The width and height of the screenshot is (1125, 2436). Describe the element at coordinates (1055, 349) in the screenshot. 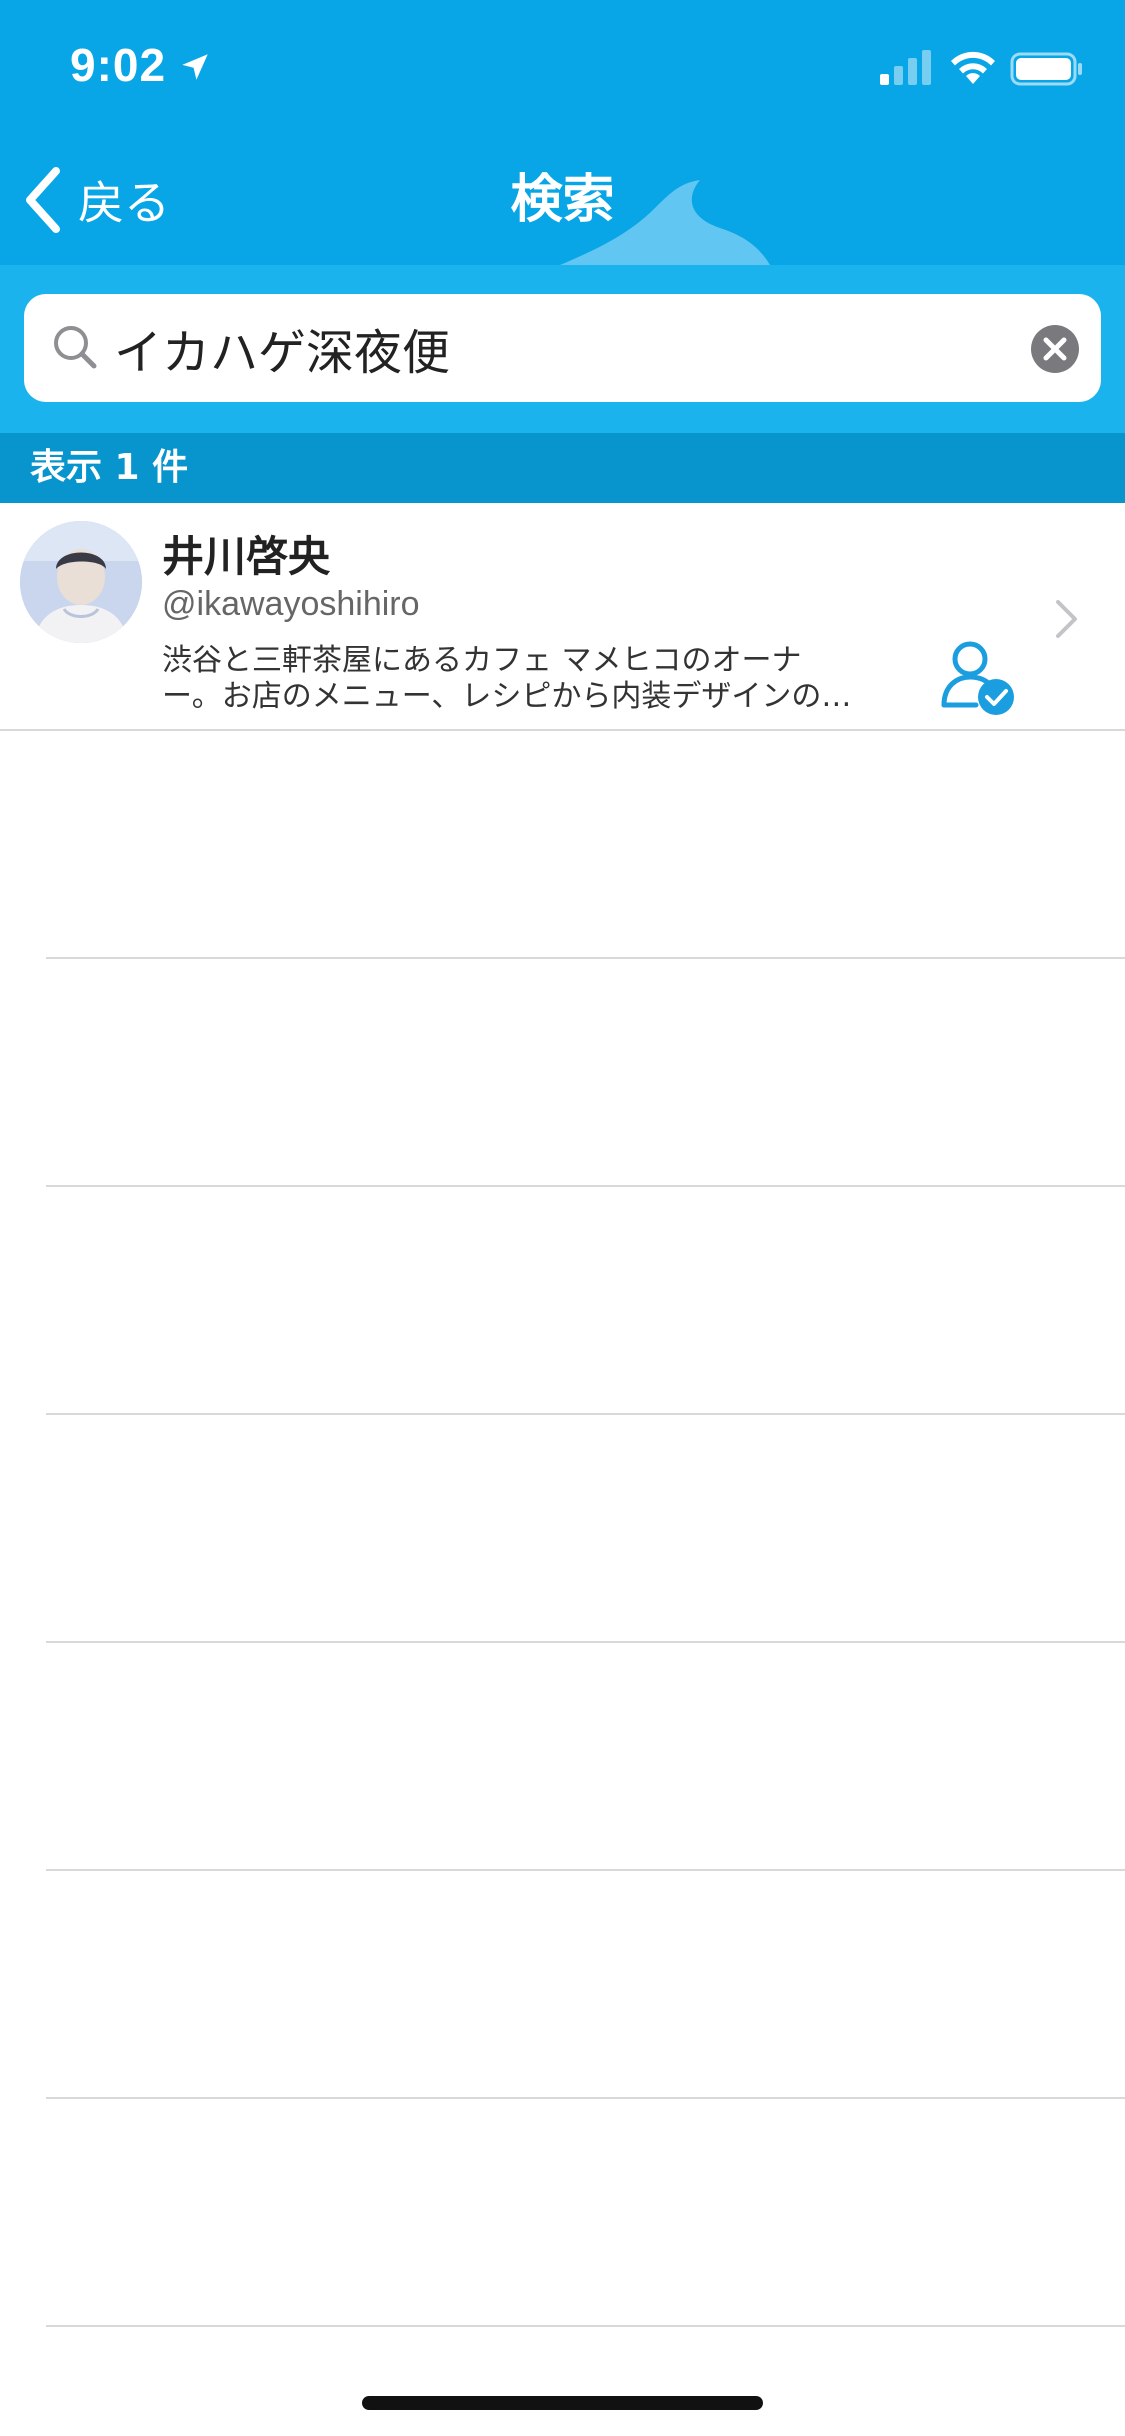

I see `clear-icon` at that location.